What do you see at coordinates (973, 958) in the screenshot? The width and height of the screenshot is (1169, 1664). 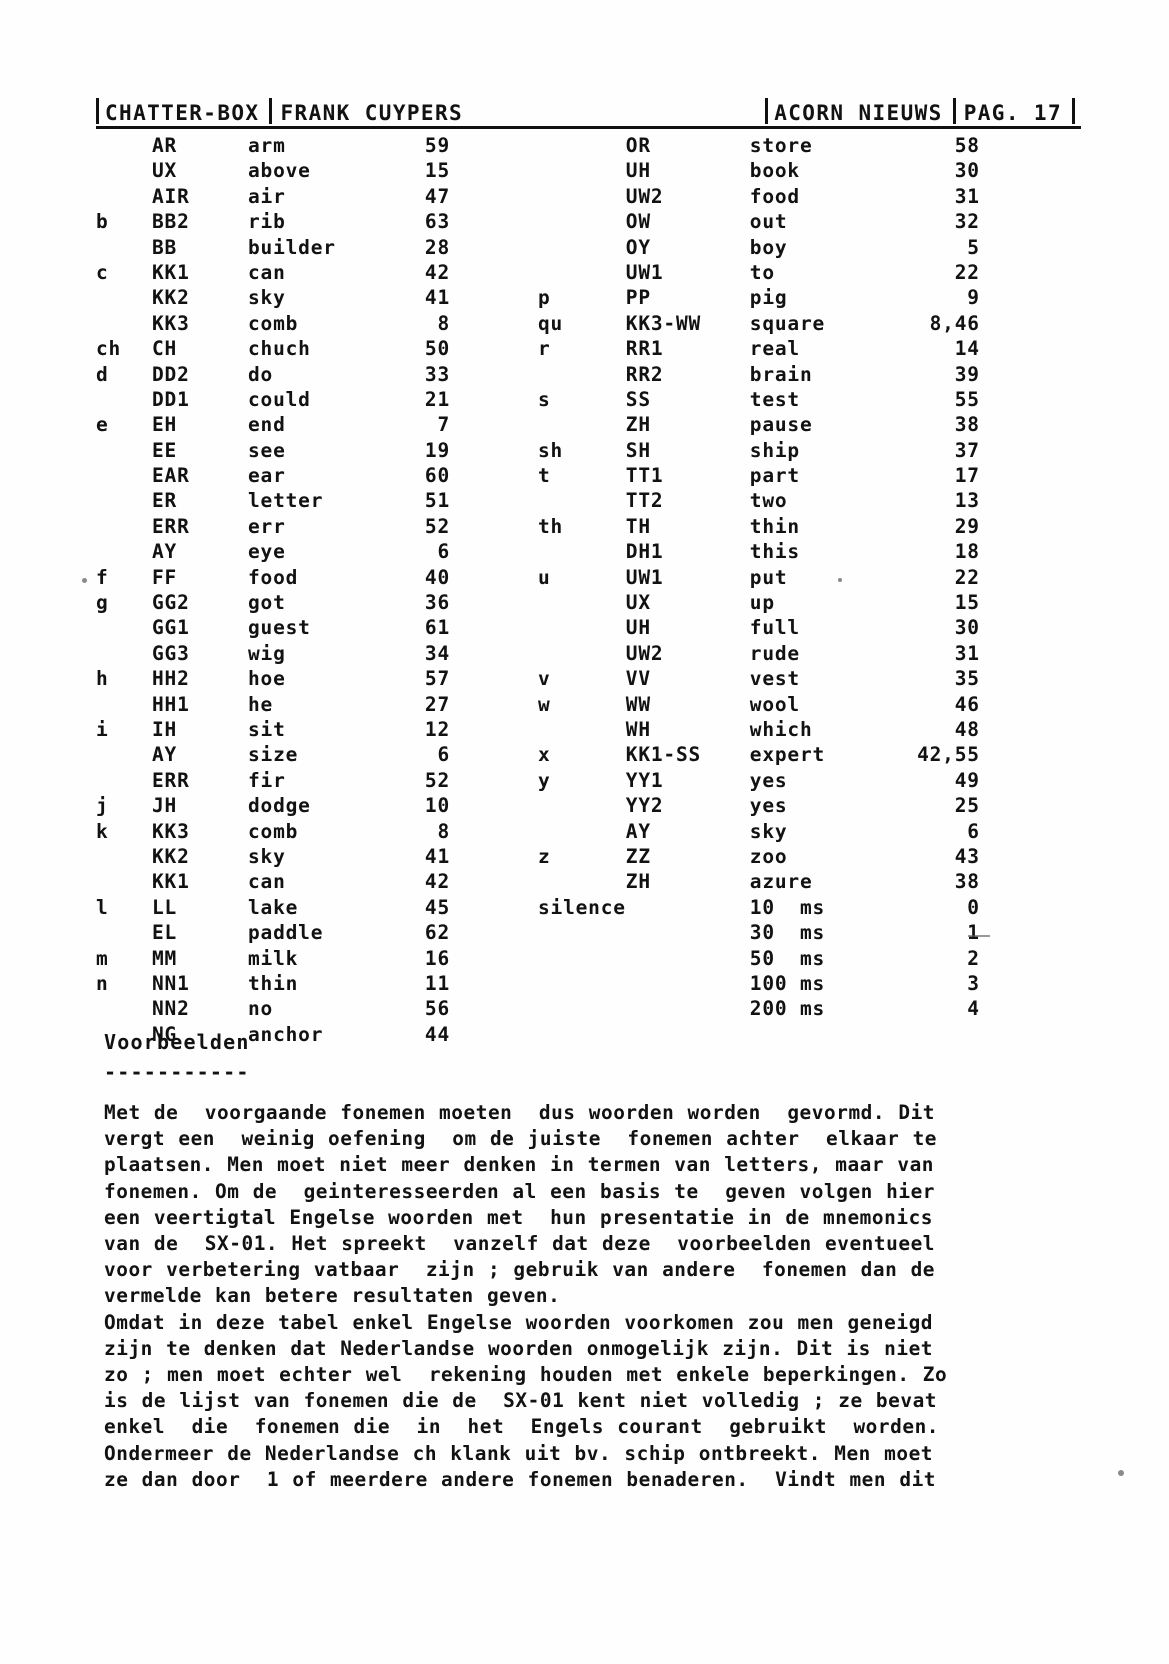 I see `row-code-right: 2` at bounding box center [973, 958].